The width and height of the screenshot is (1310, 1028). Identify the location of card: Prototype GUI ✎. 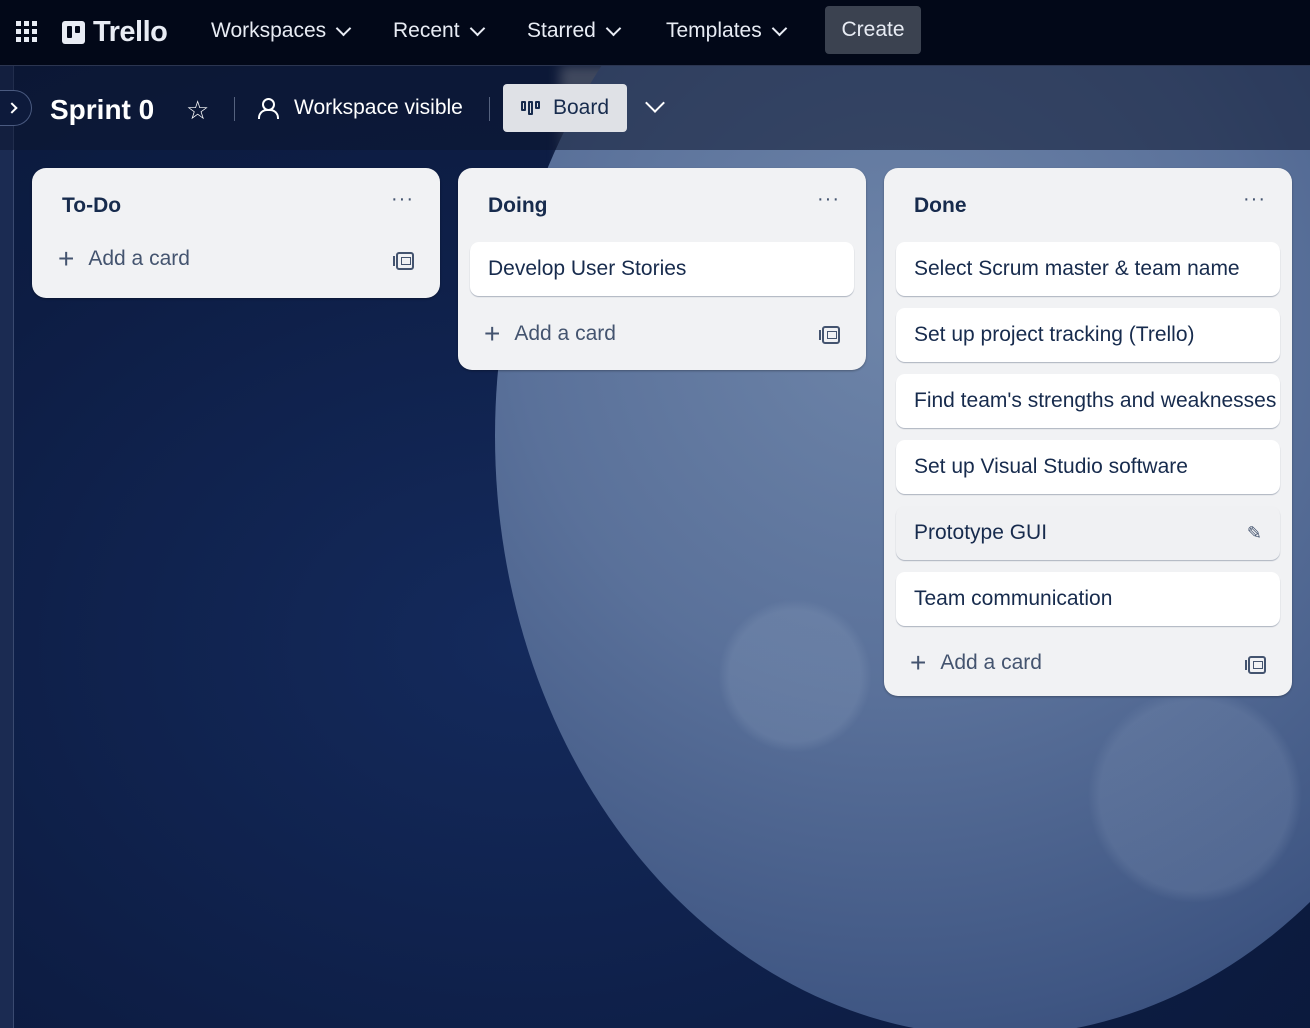
(1088, 533).